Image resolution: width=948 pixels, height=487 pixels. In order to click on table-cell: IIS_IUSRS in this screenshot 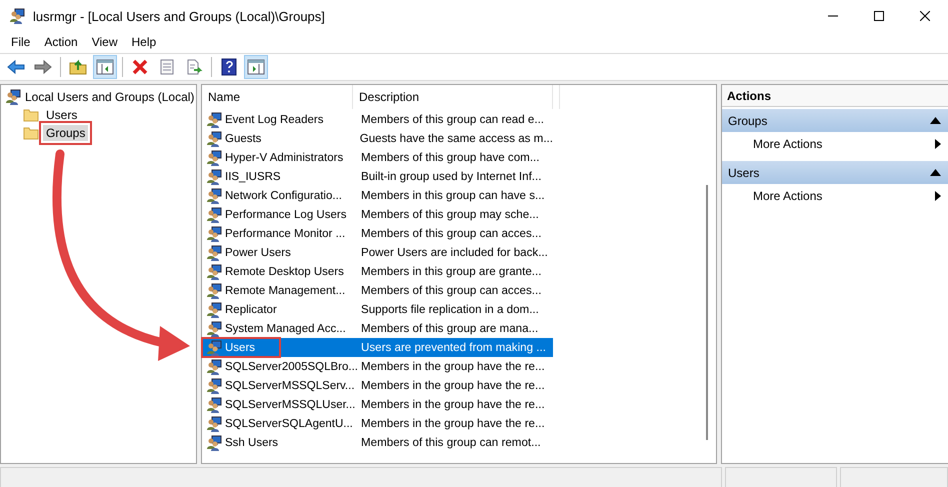, I will do `click(253, 176)`.